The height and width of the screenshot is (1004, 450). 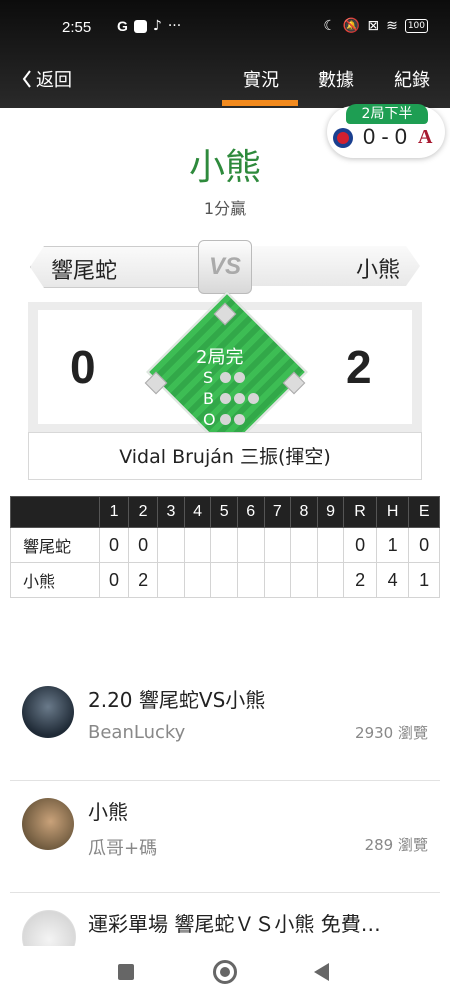 What do you see at coordinates (224, 167) in the screenshot?
I see `winner-title: 小熊` at bounding box center [224, 167].